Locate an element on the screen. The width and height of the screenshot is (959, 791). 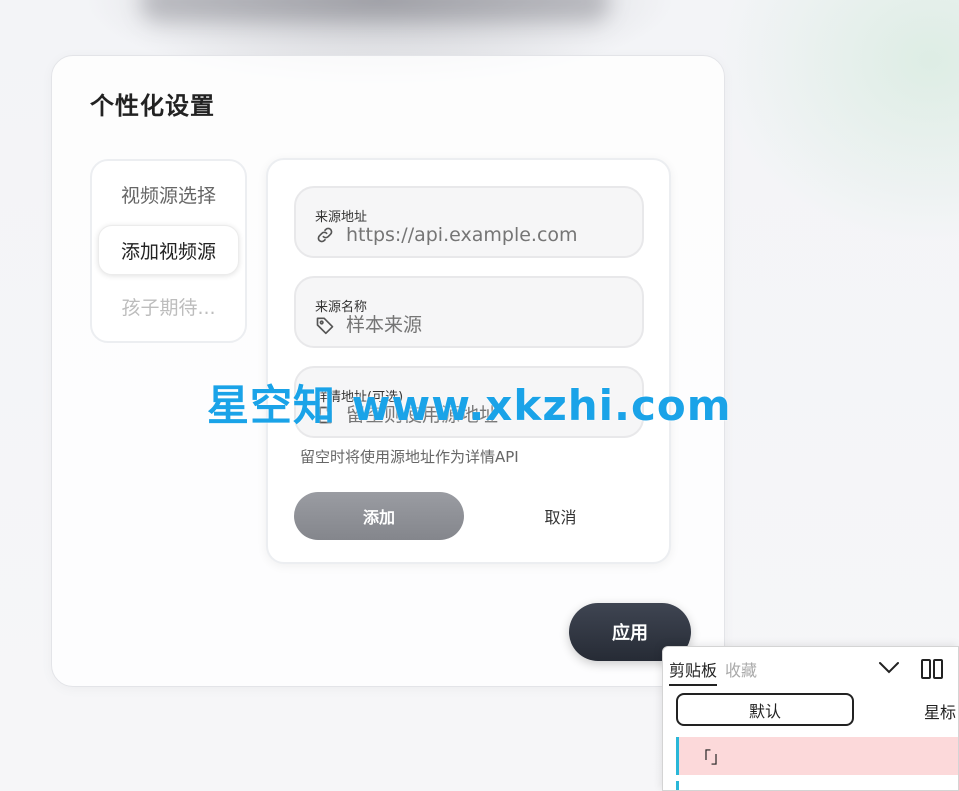
source-name-input is located at coordinates (491, 325).